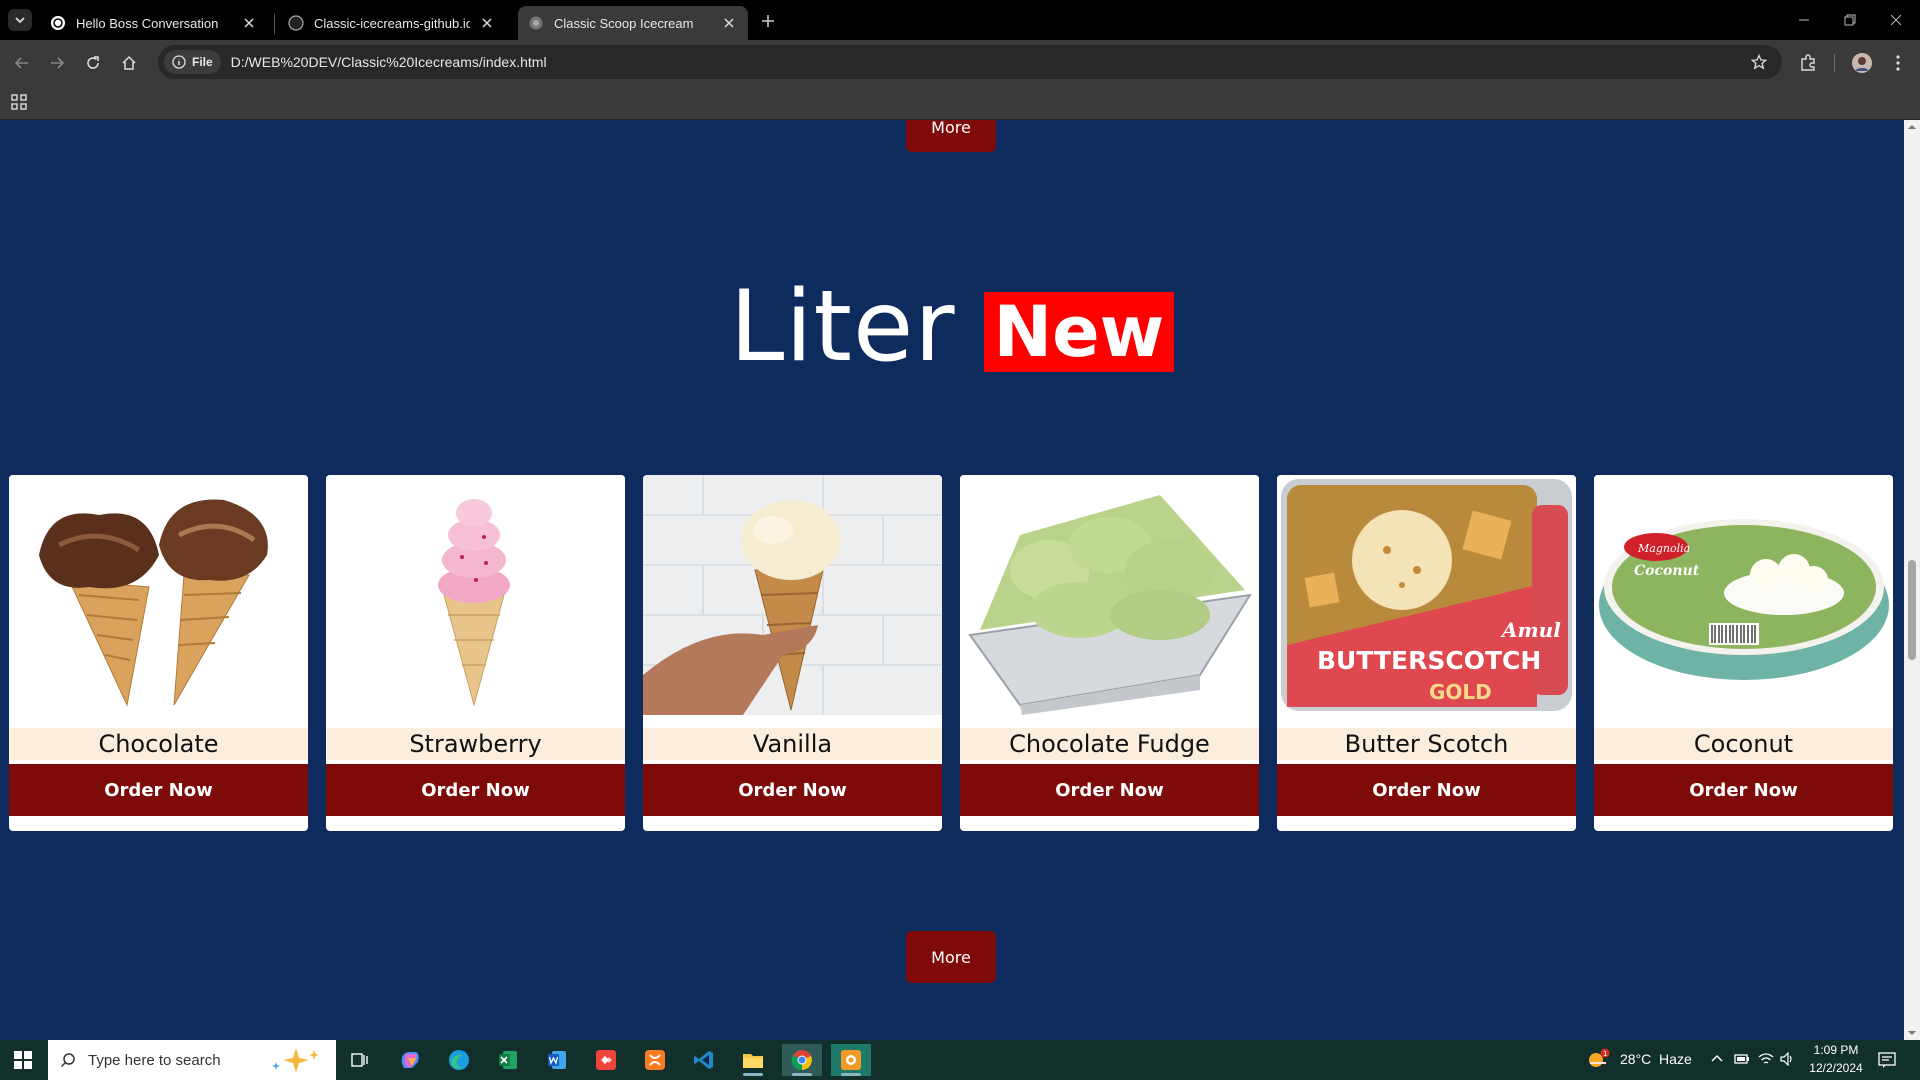 This screenshot has height=1080, width=1920. I want to click on profile-button, so click(1862, 63).